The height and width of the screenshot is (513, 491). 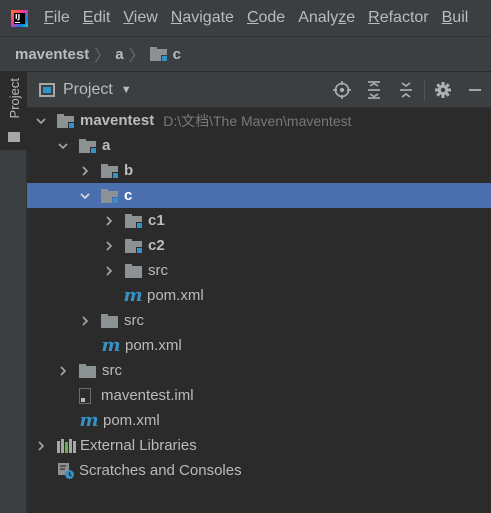 What do you see at coordinates (259, 470) in the screenshot?
I see `tree-item-scratches: Scratches and Consoles` at bounding box center [259, 470].